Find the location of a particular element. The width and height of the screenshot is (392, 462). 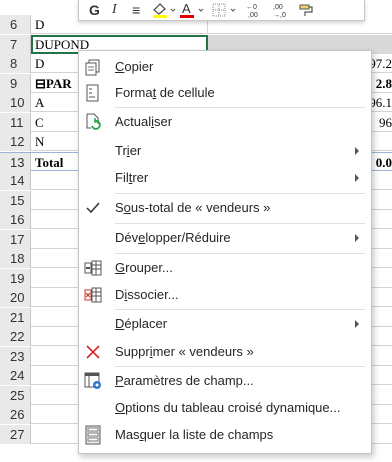

fill-color-icon is located at coordinates (164, 10).